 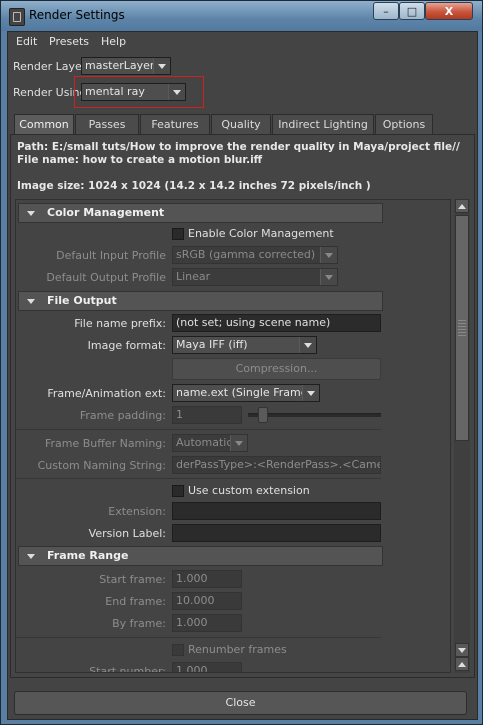 I want to click on maya-app-icon, so click(x=17, y=17).